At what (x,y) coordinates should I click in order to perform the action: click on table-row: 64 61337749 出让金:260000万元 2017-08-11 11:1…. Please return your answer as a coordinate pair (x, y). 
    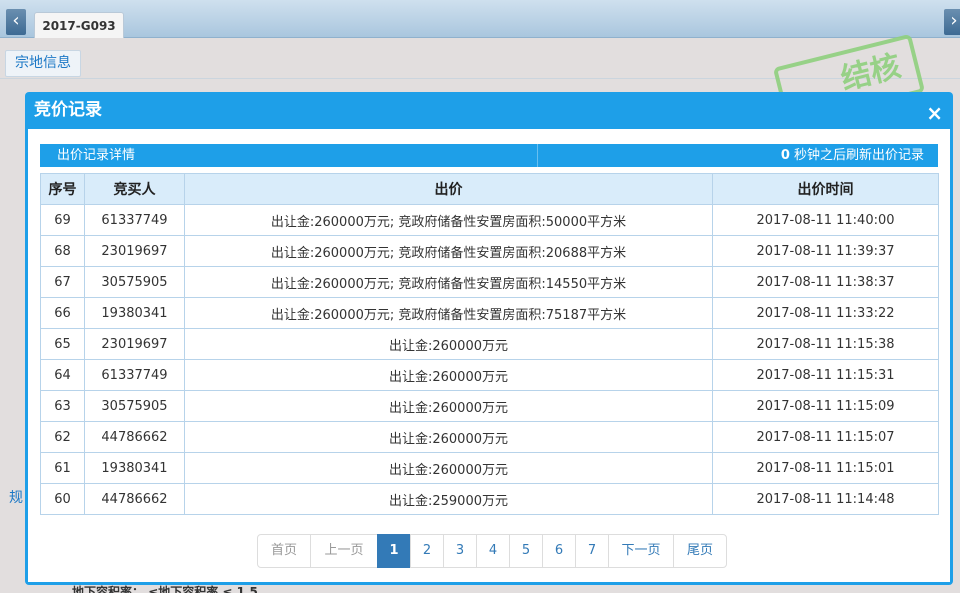
    Looking at the image, I should click on (489, 375).